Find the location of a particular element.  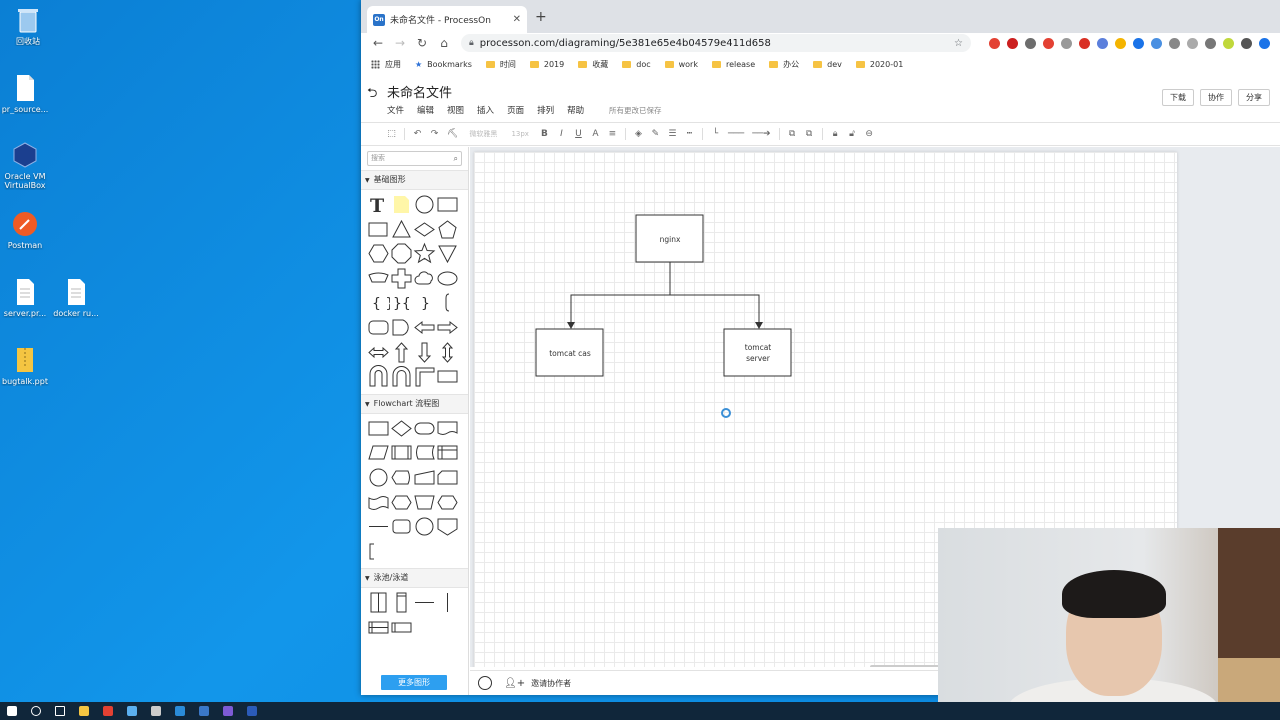

triangle-shape-icon is located at coordinates (401, 229).